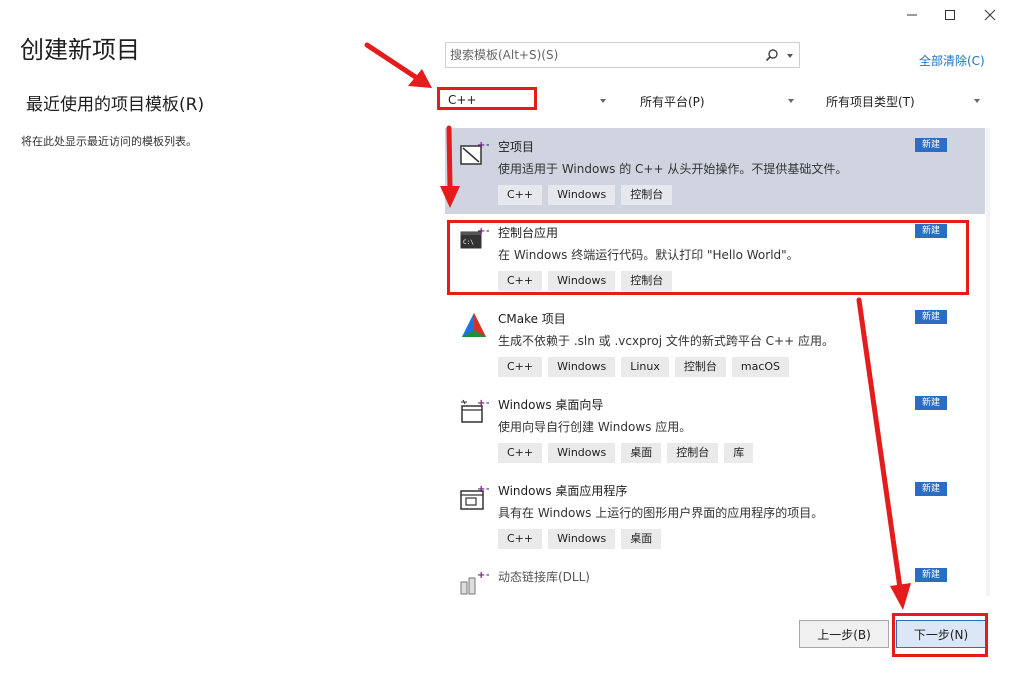 Image resolution: width=1011 pixels, height=674 pixels. I want to click on language-filter-select: C++, so click(526, 101).